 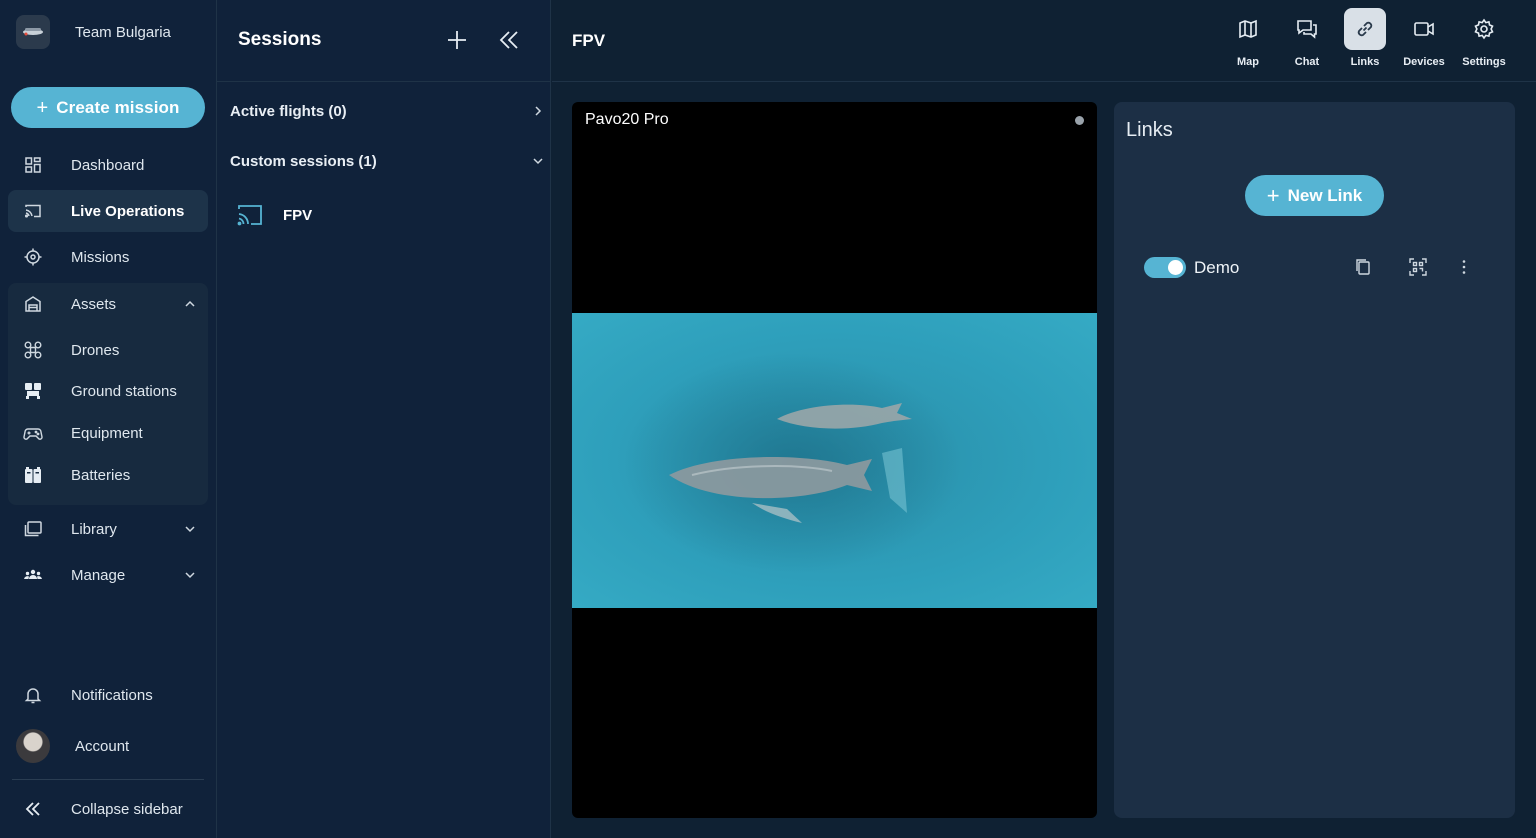 What do you see at coordinates (1309, 267) in the screenshot?
I see `link-row: Demo` at bounding box center [1309, 267].